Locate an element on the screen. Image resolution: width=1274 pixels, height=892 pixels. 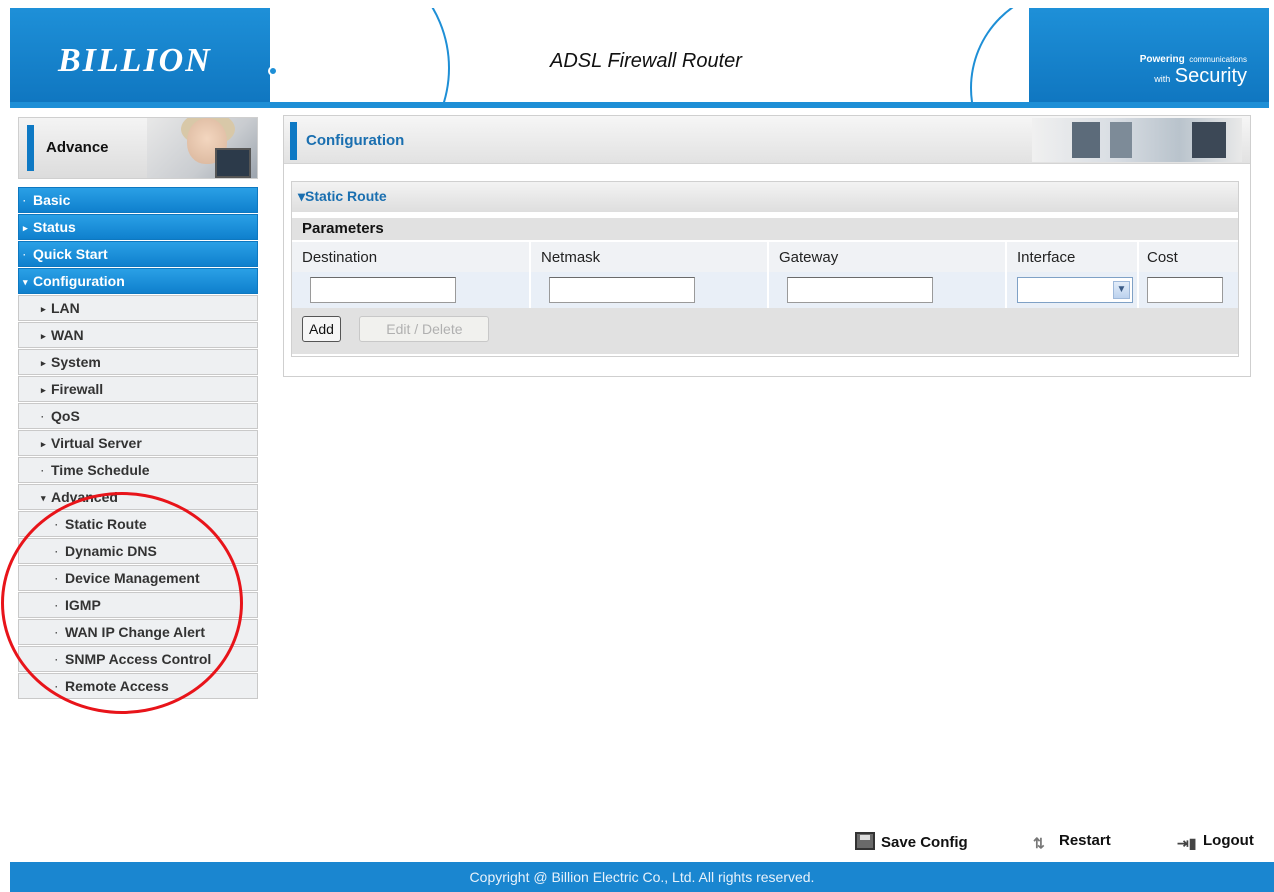
header-right-panel: Powering communications with Security is located at coordinates (1149, 55).